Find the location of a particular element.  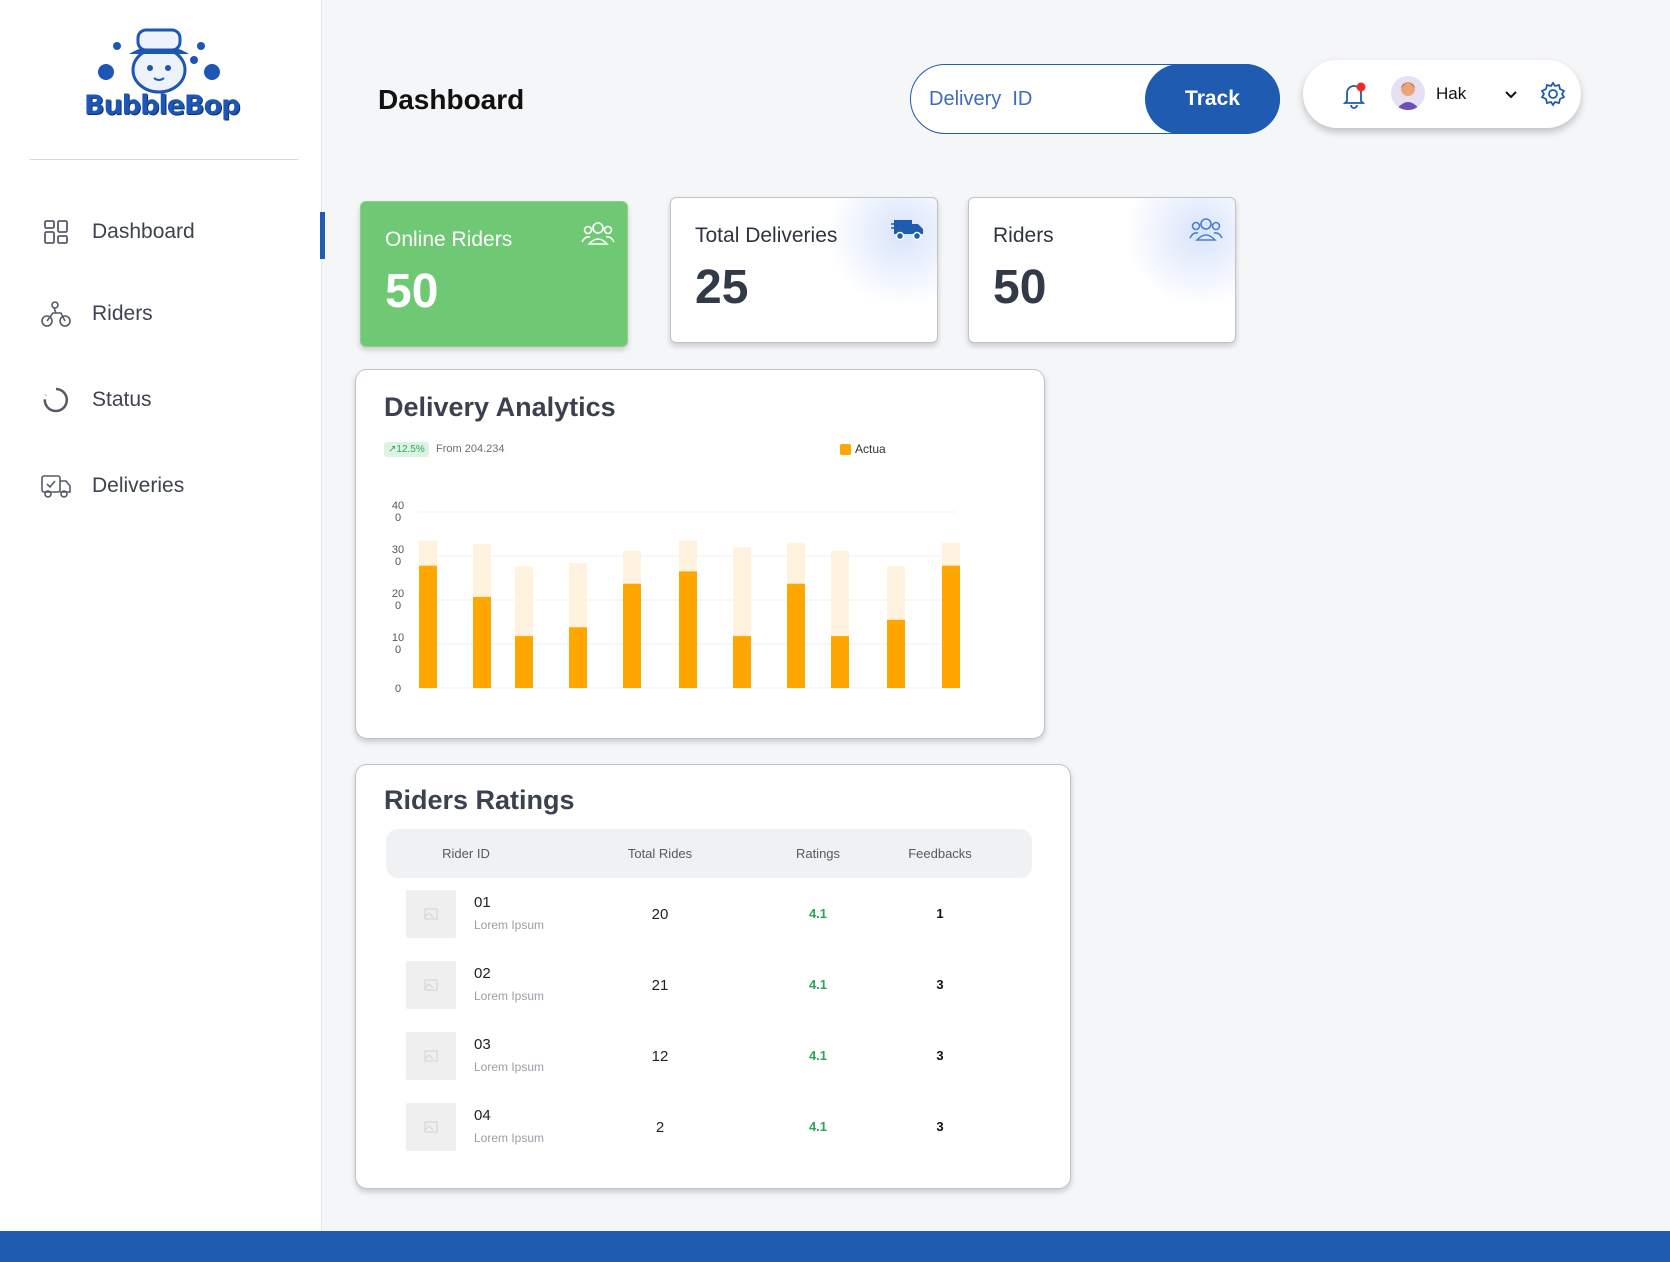

panel-title: Delivery Analytics is located at coordinates (500, 407).